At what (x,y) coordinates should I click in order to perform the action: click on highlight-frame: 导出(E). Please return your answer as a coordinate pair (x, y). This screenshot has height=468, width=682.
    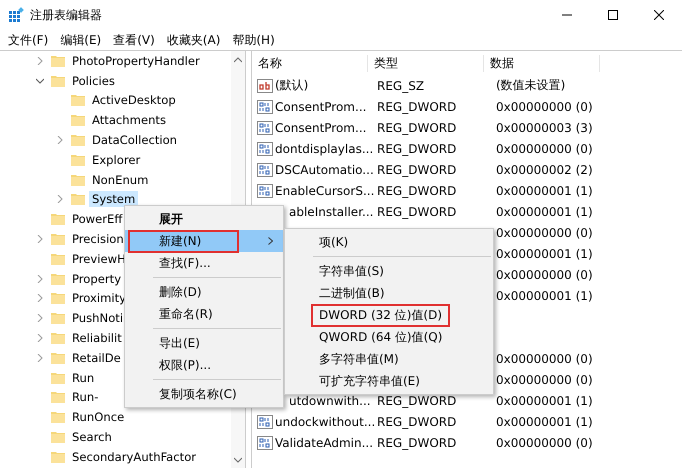
    Looking at the image, I should click on (183, 343).